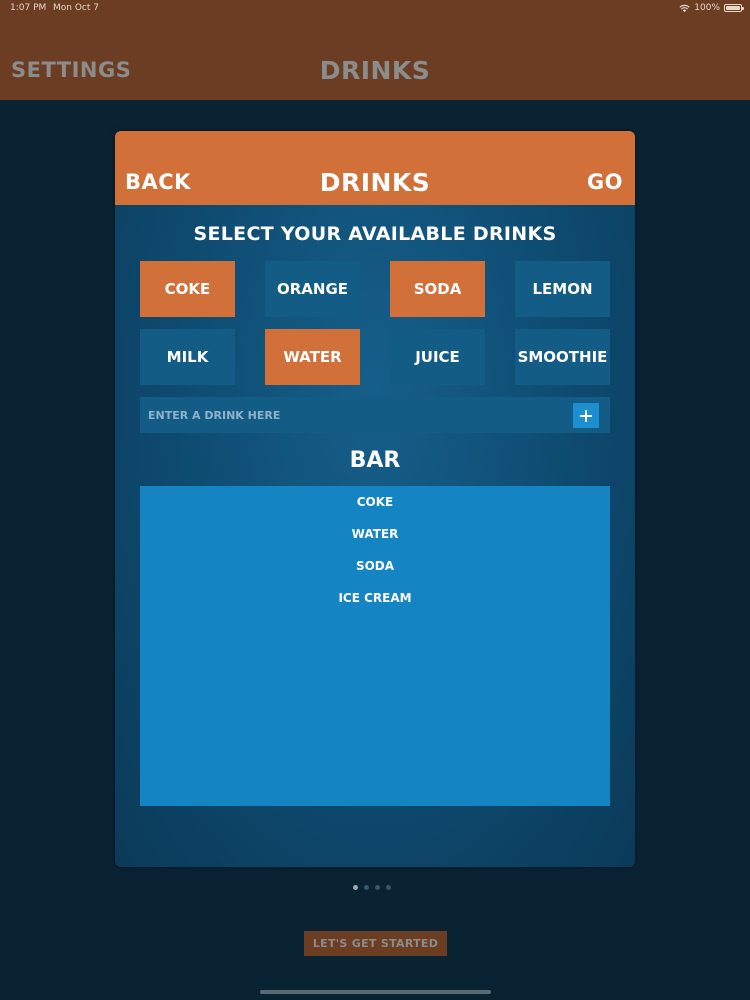 The width and height of the screenshot is (750, 1000). What do you see at coordinates (605, 182) in the screenshot?
I see `go-button: GO` at bounding box center [605, 182].